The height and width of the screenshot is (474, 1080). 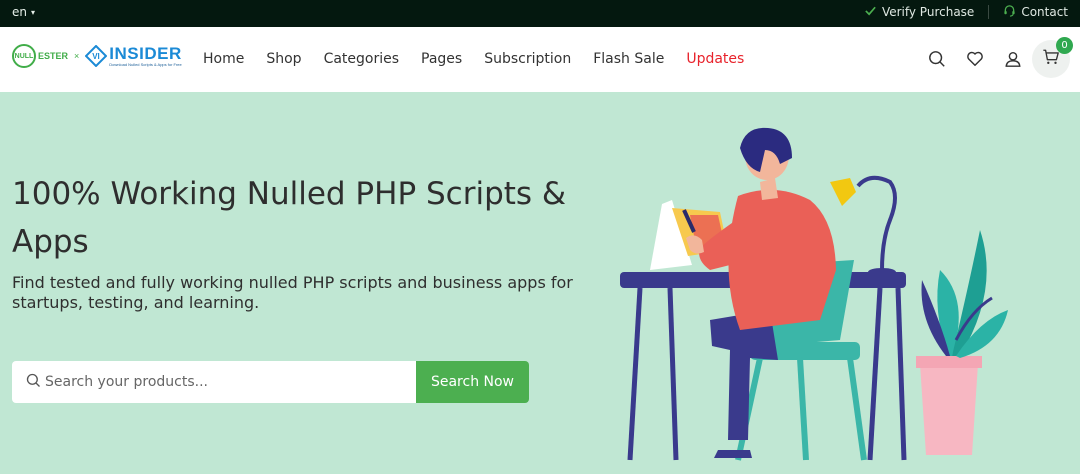 I want to click on verify-purchase-label: Verify Purchase, so click(x=928, y=12).